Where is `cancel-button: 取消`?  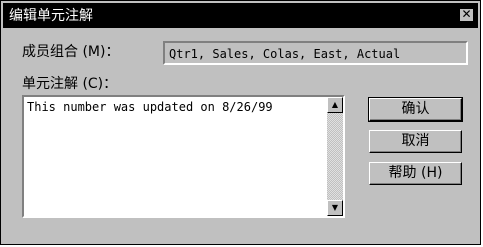
cancel-button: 取消 is located at coordinates (415, 141).